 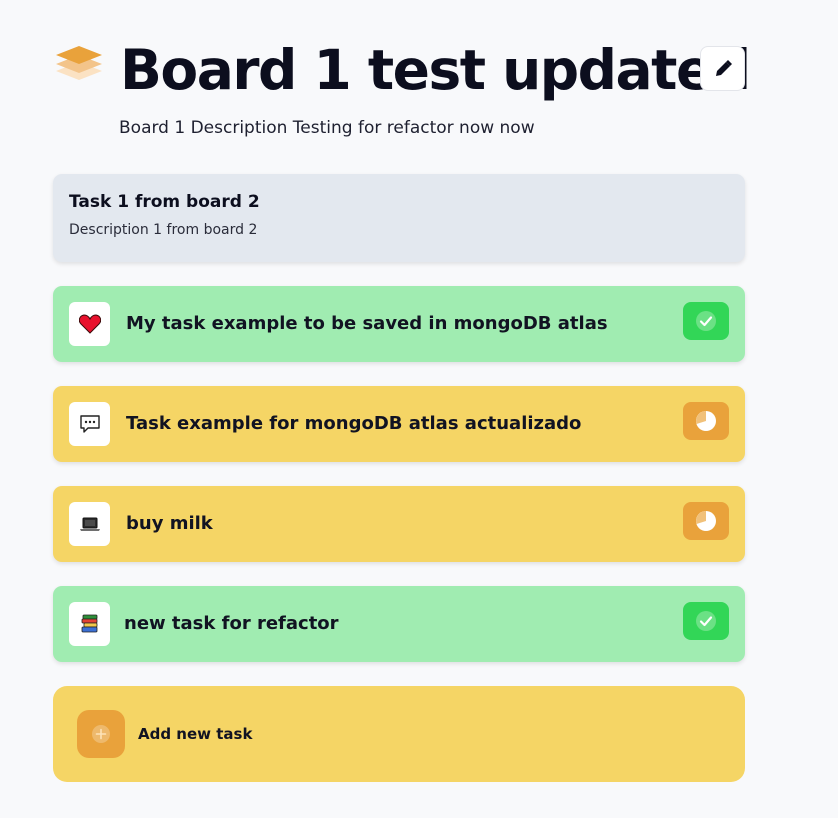 I want to click on add-task-button: Add new task, so click(x=399, y=734).